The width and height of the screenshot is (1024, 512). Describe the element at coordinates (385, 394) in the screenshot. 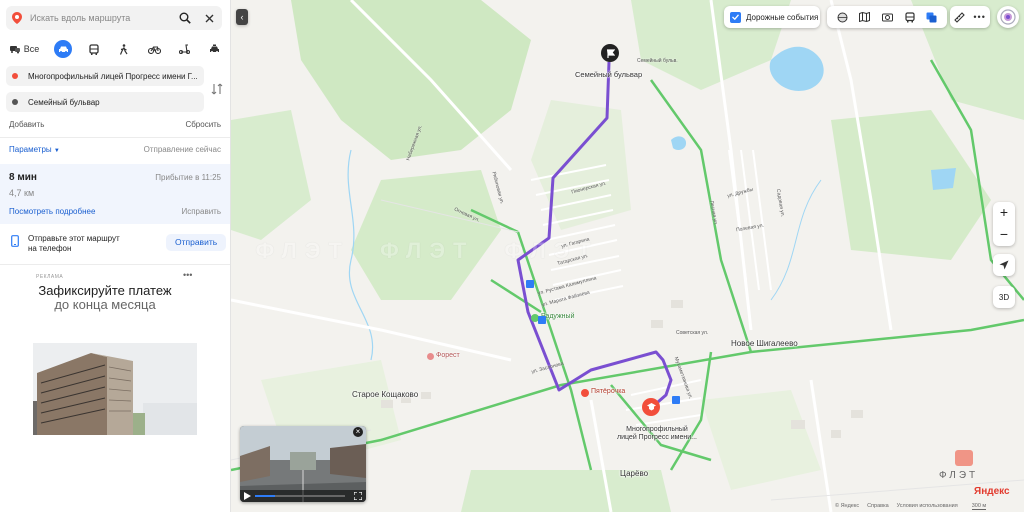

I see `place-staroe: Старое Кощаково` at that location.